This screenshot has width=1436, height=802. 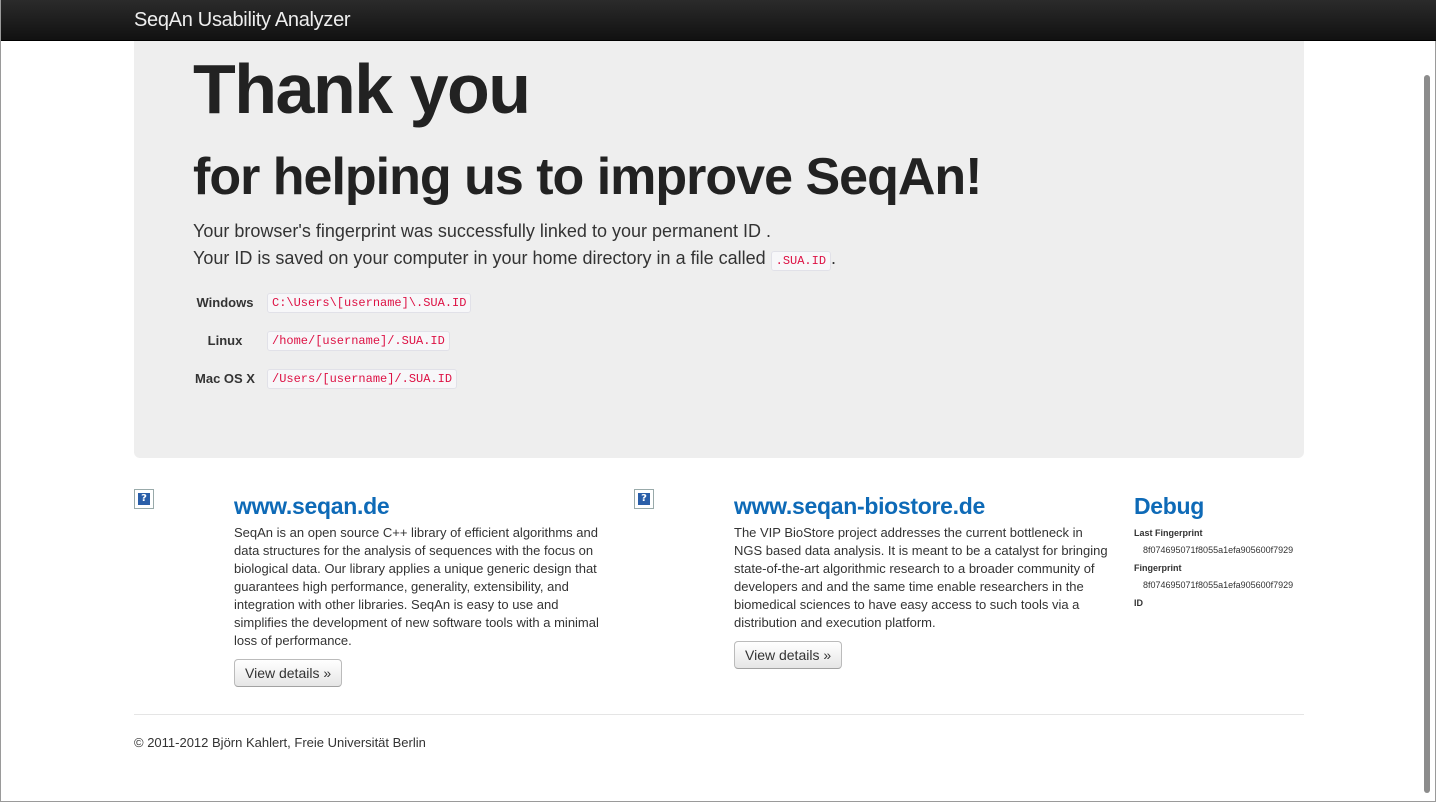 What do you see at coordinates (719, 714) in the screenshot?
I see `footer-divider` at bounding box center [719, 714].